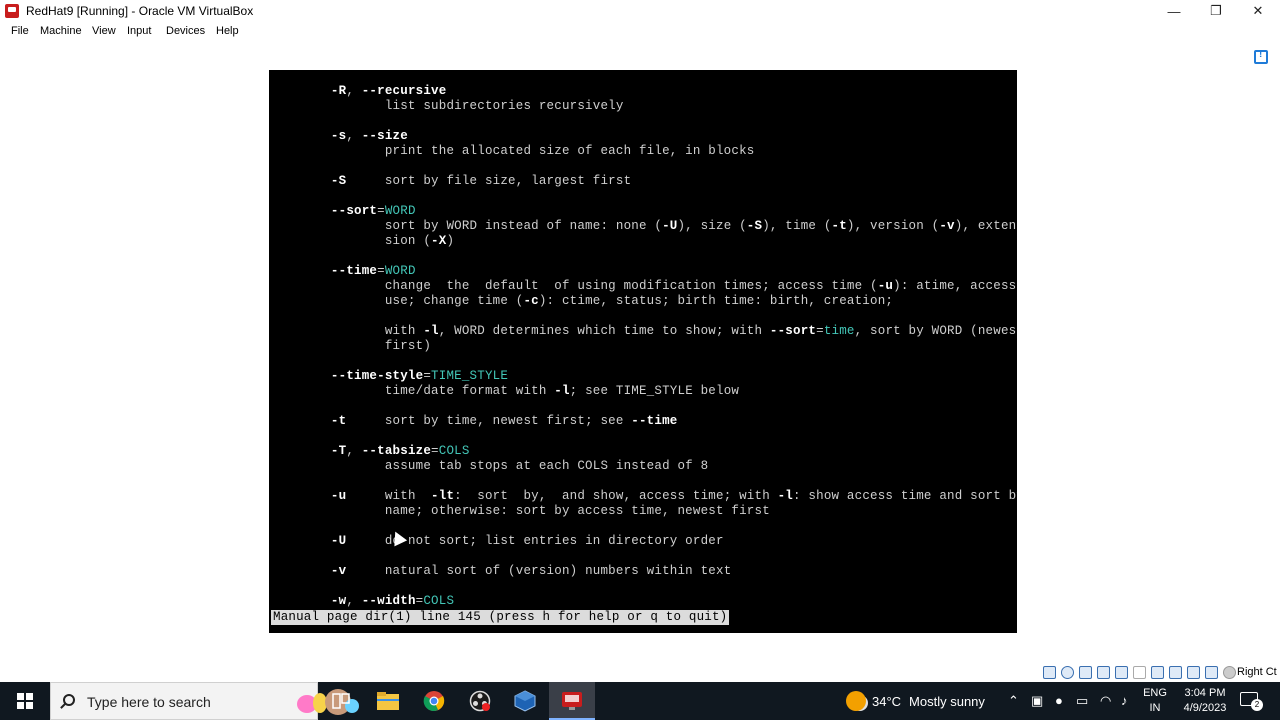  Describe the element at coordinates (1085, 672) in the screenshot. I see `audio-icon` at that location.